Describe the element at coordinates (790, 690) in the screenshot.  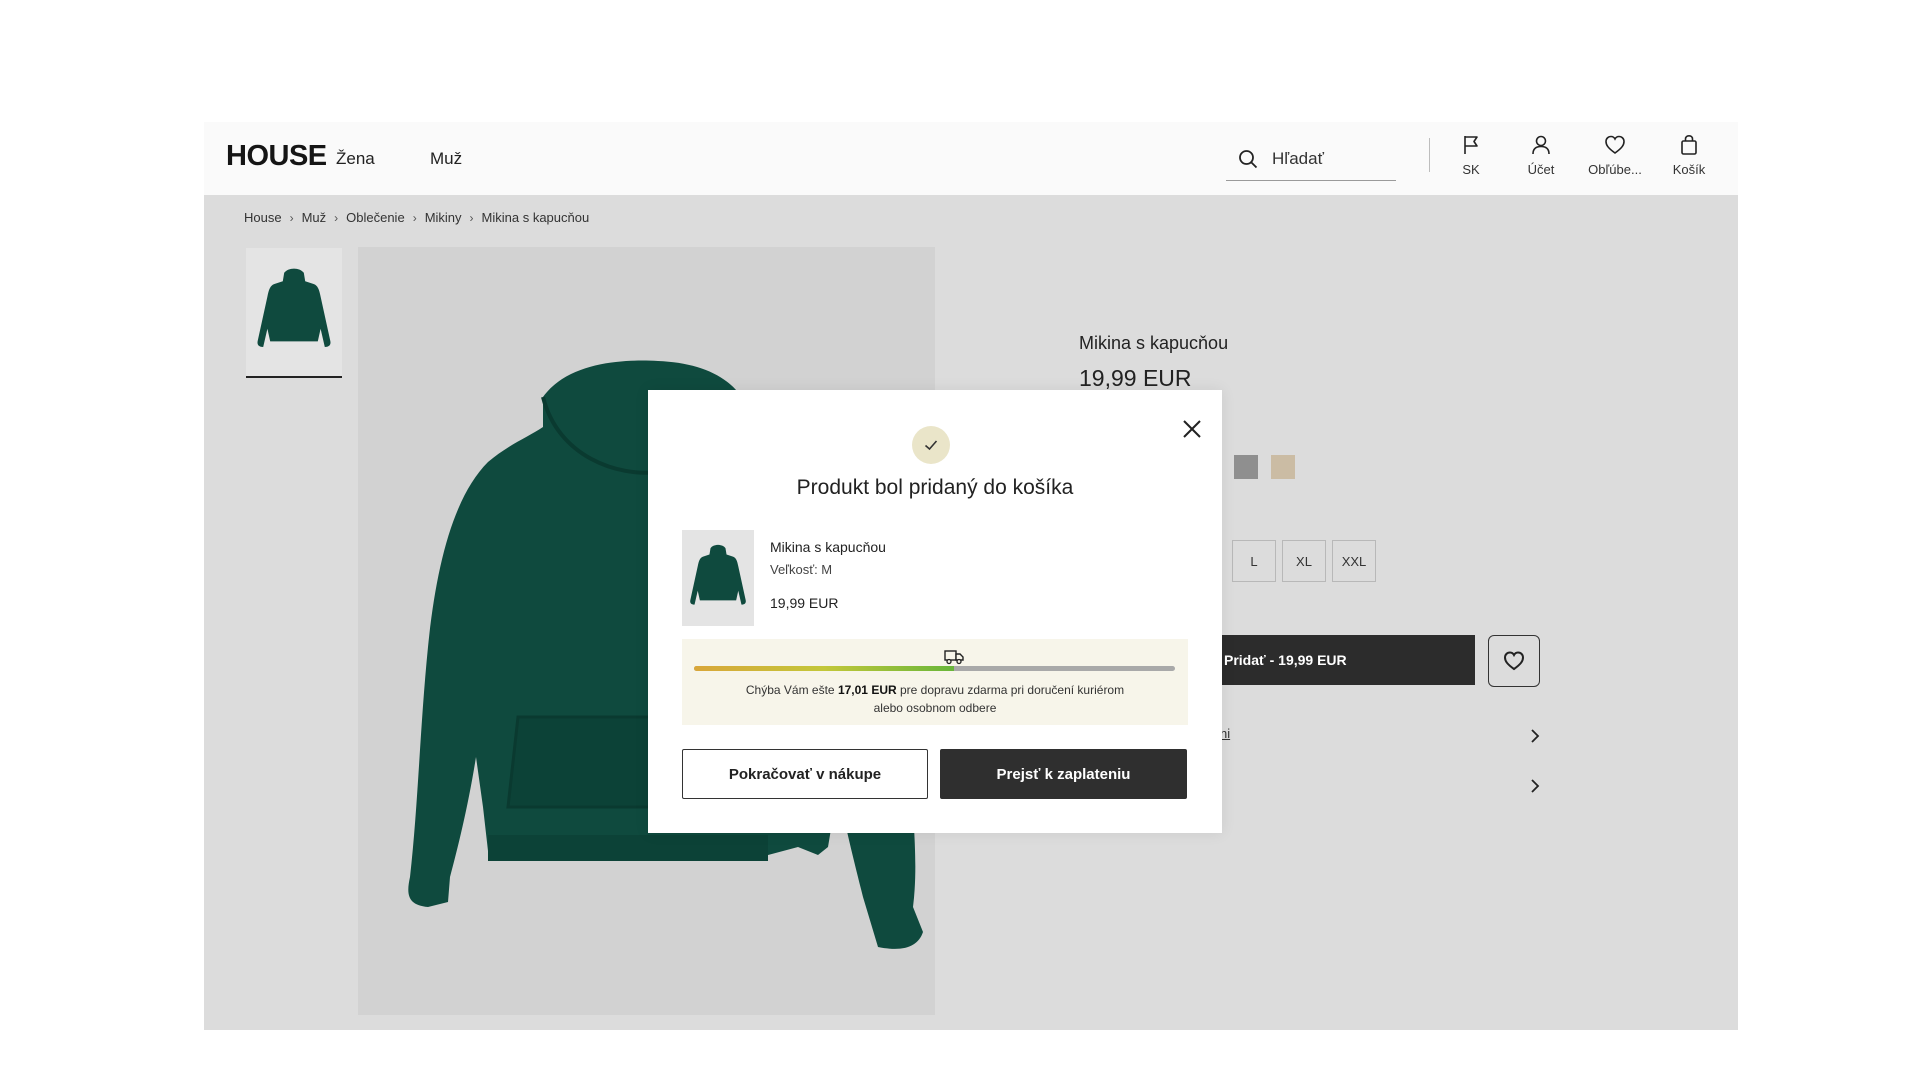
I see `shipping-text-before: Chýba Vám ešte` at that location.